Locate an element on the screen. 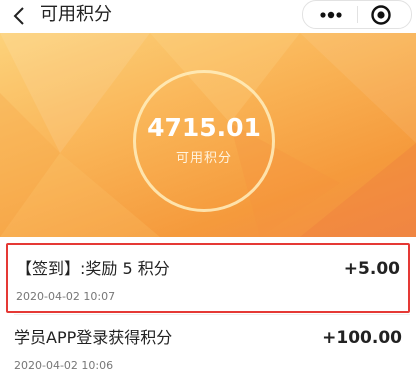 Image resolution: width=416 pixels, height=389 pixels. page-title: 可用积分 is located at coordinates (76, 14).